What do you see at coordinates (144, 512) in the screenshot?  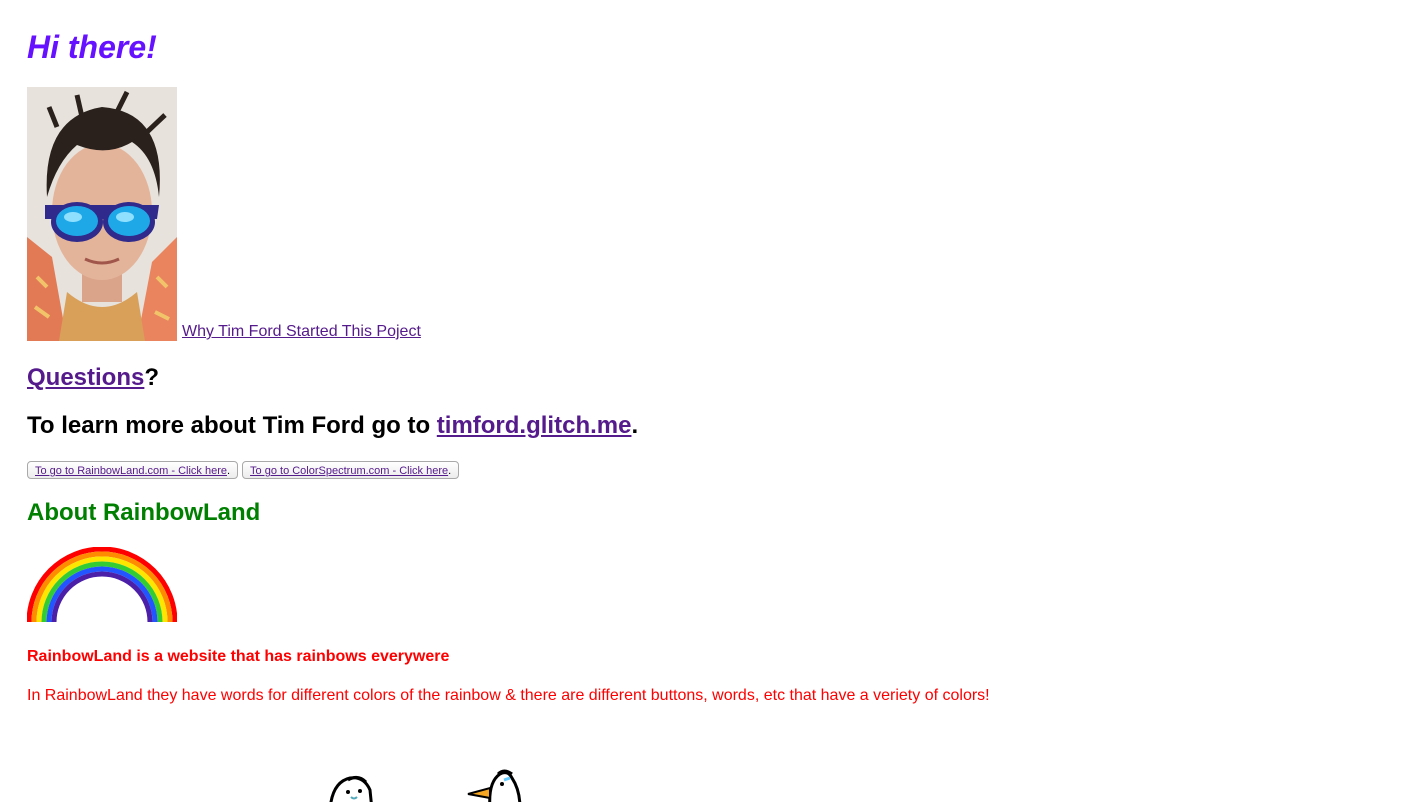 I see `about-heading: About RainbowLand` at bounding box center [144, 512].